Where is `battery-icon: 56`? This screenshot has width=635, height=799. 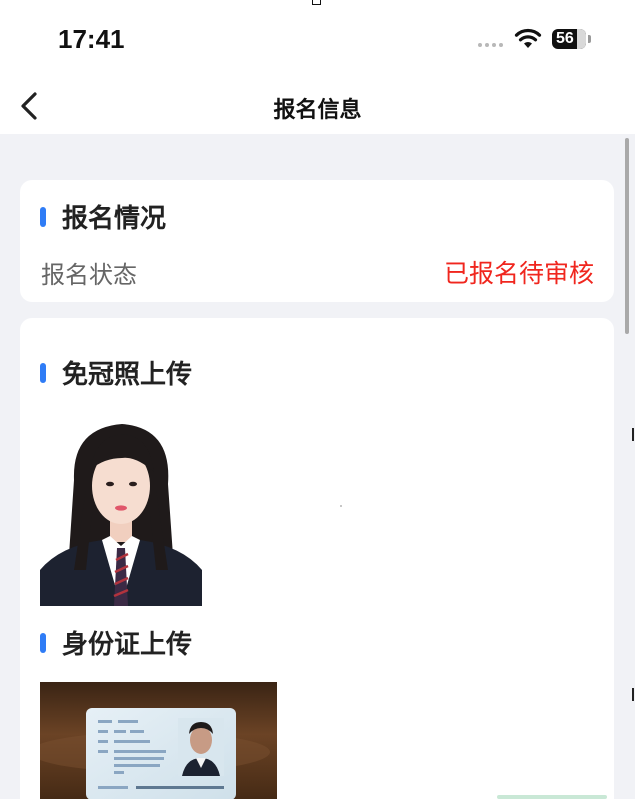
battery-icon: 56 is located at coordinates (569, 39).